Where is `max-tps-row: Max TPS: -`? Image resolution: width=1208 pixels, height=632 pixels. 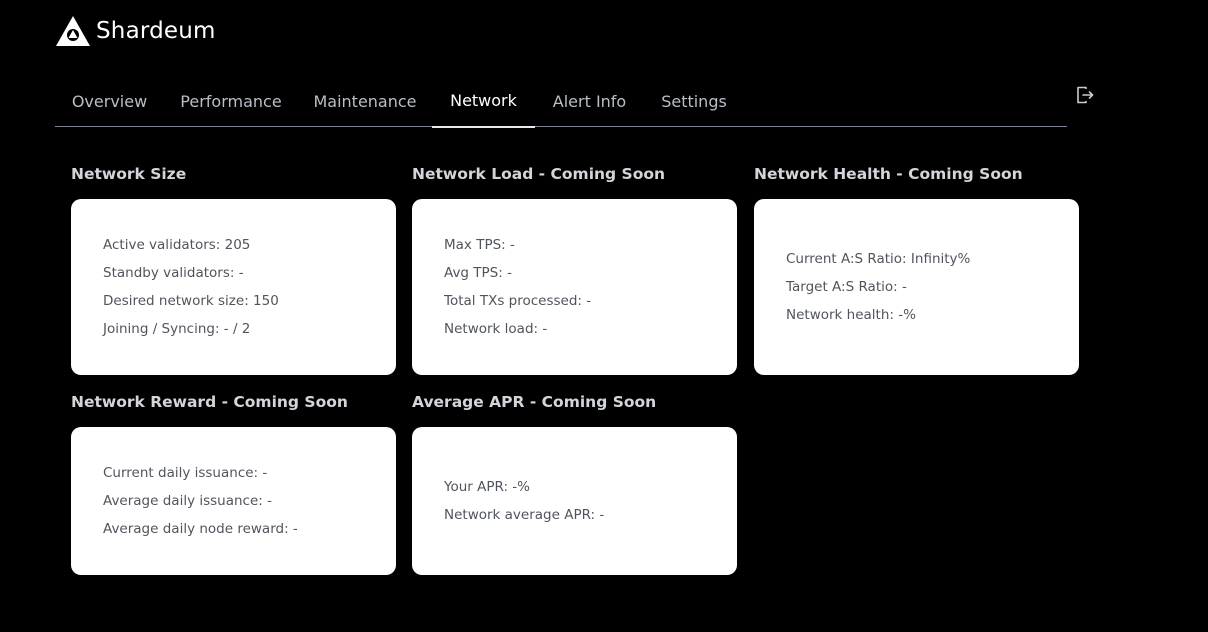 max-tps-row: Max TPS: - is located at coordinates (479, 245).